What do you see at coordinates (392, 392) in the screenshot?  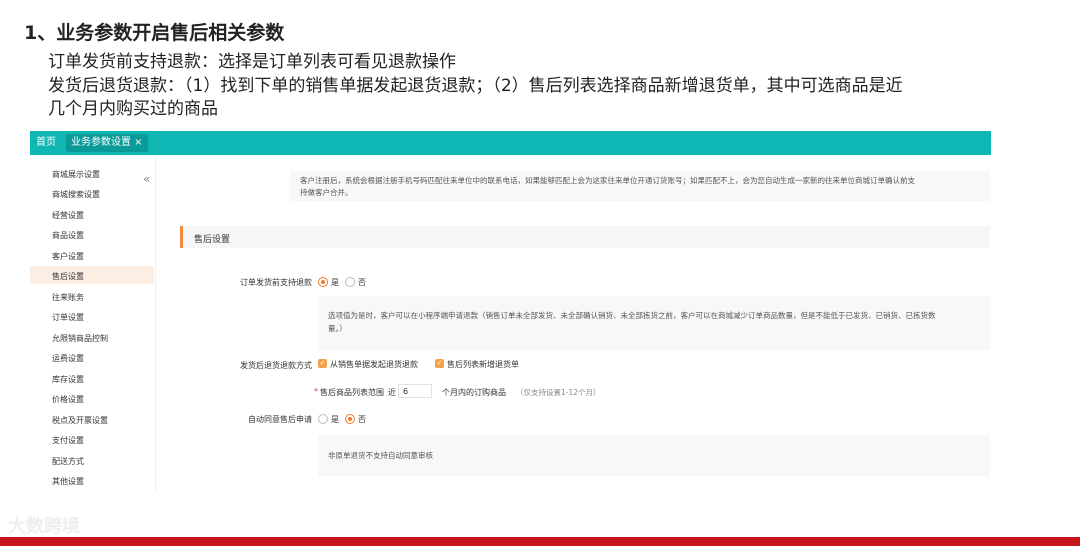 I see `product-range-prefix: 近` at bounding box center [392, 392].